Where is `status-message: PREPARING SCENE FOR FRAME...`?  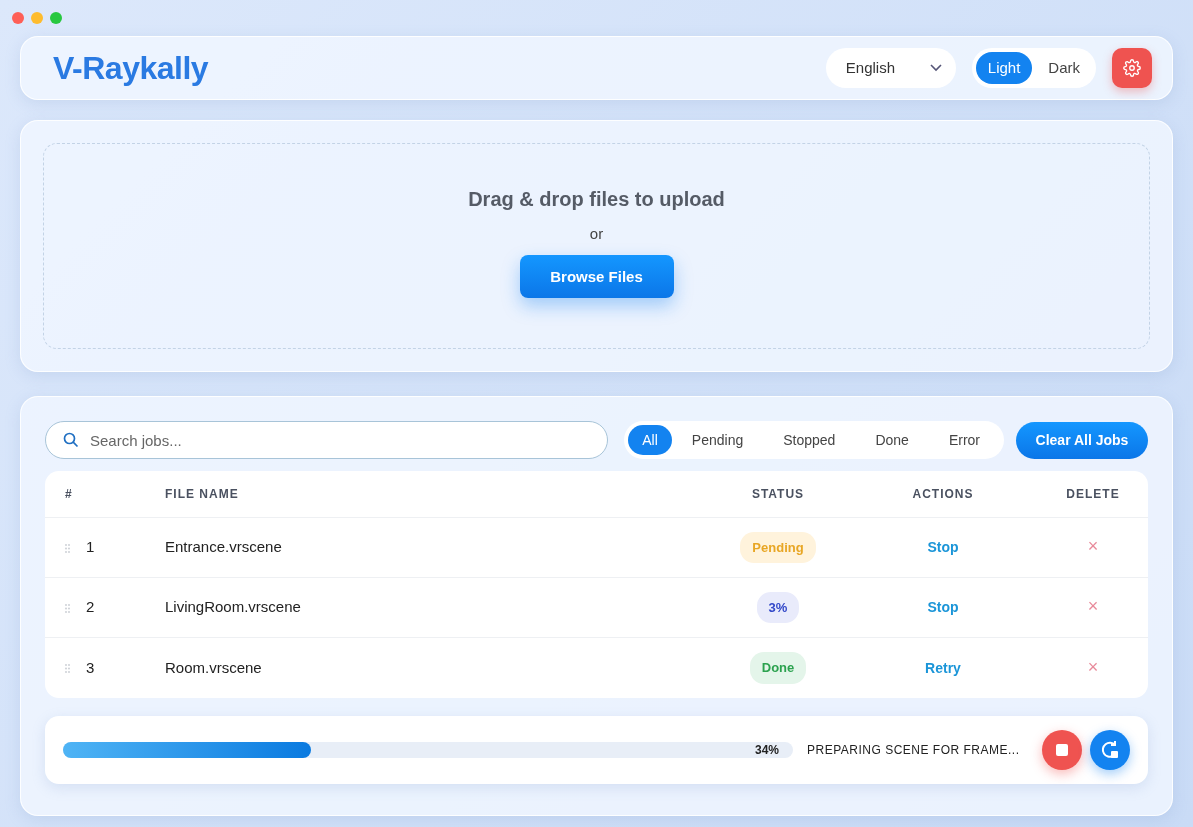
status-message: PREPARING SCENE FOR FRAME... is located at coordinates (914, 750).